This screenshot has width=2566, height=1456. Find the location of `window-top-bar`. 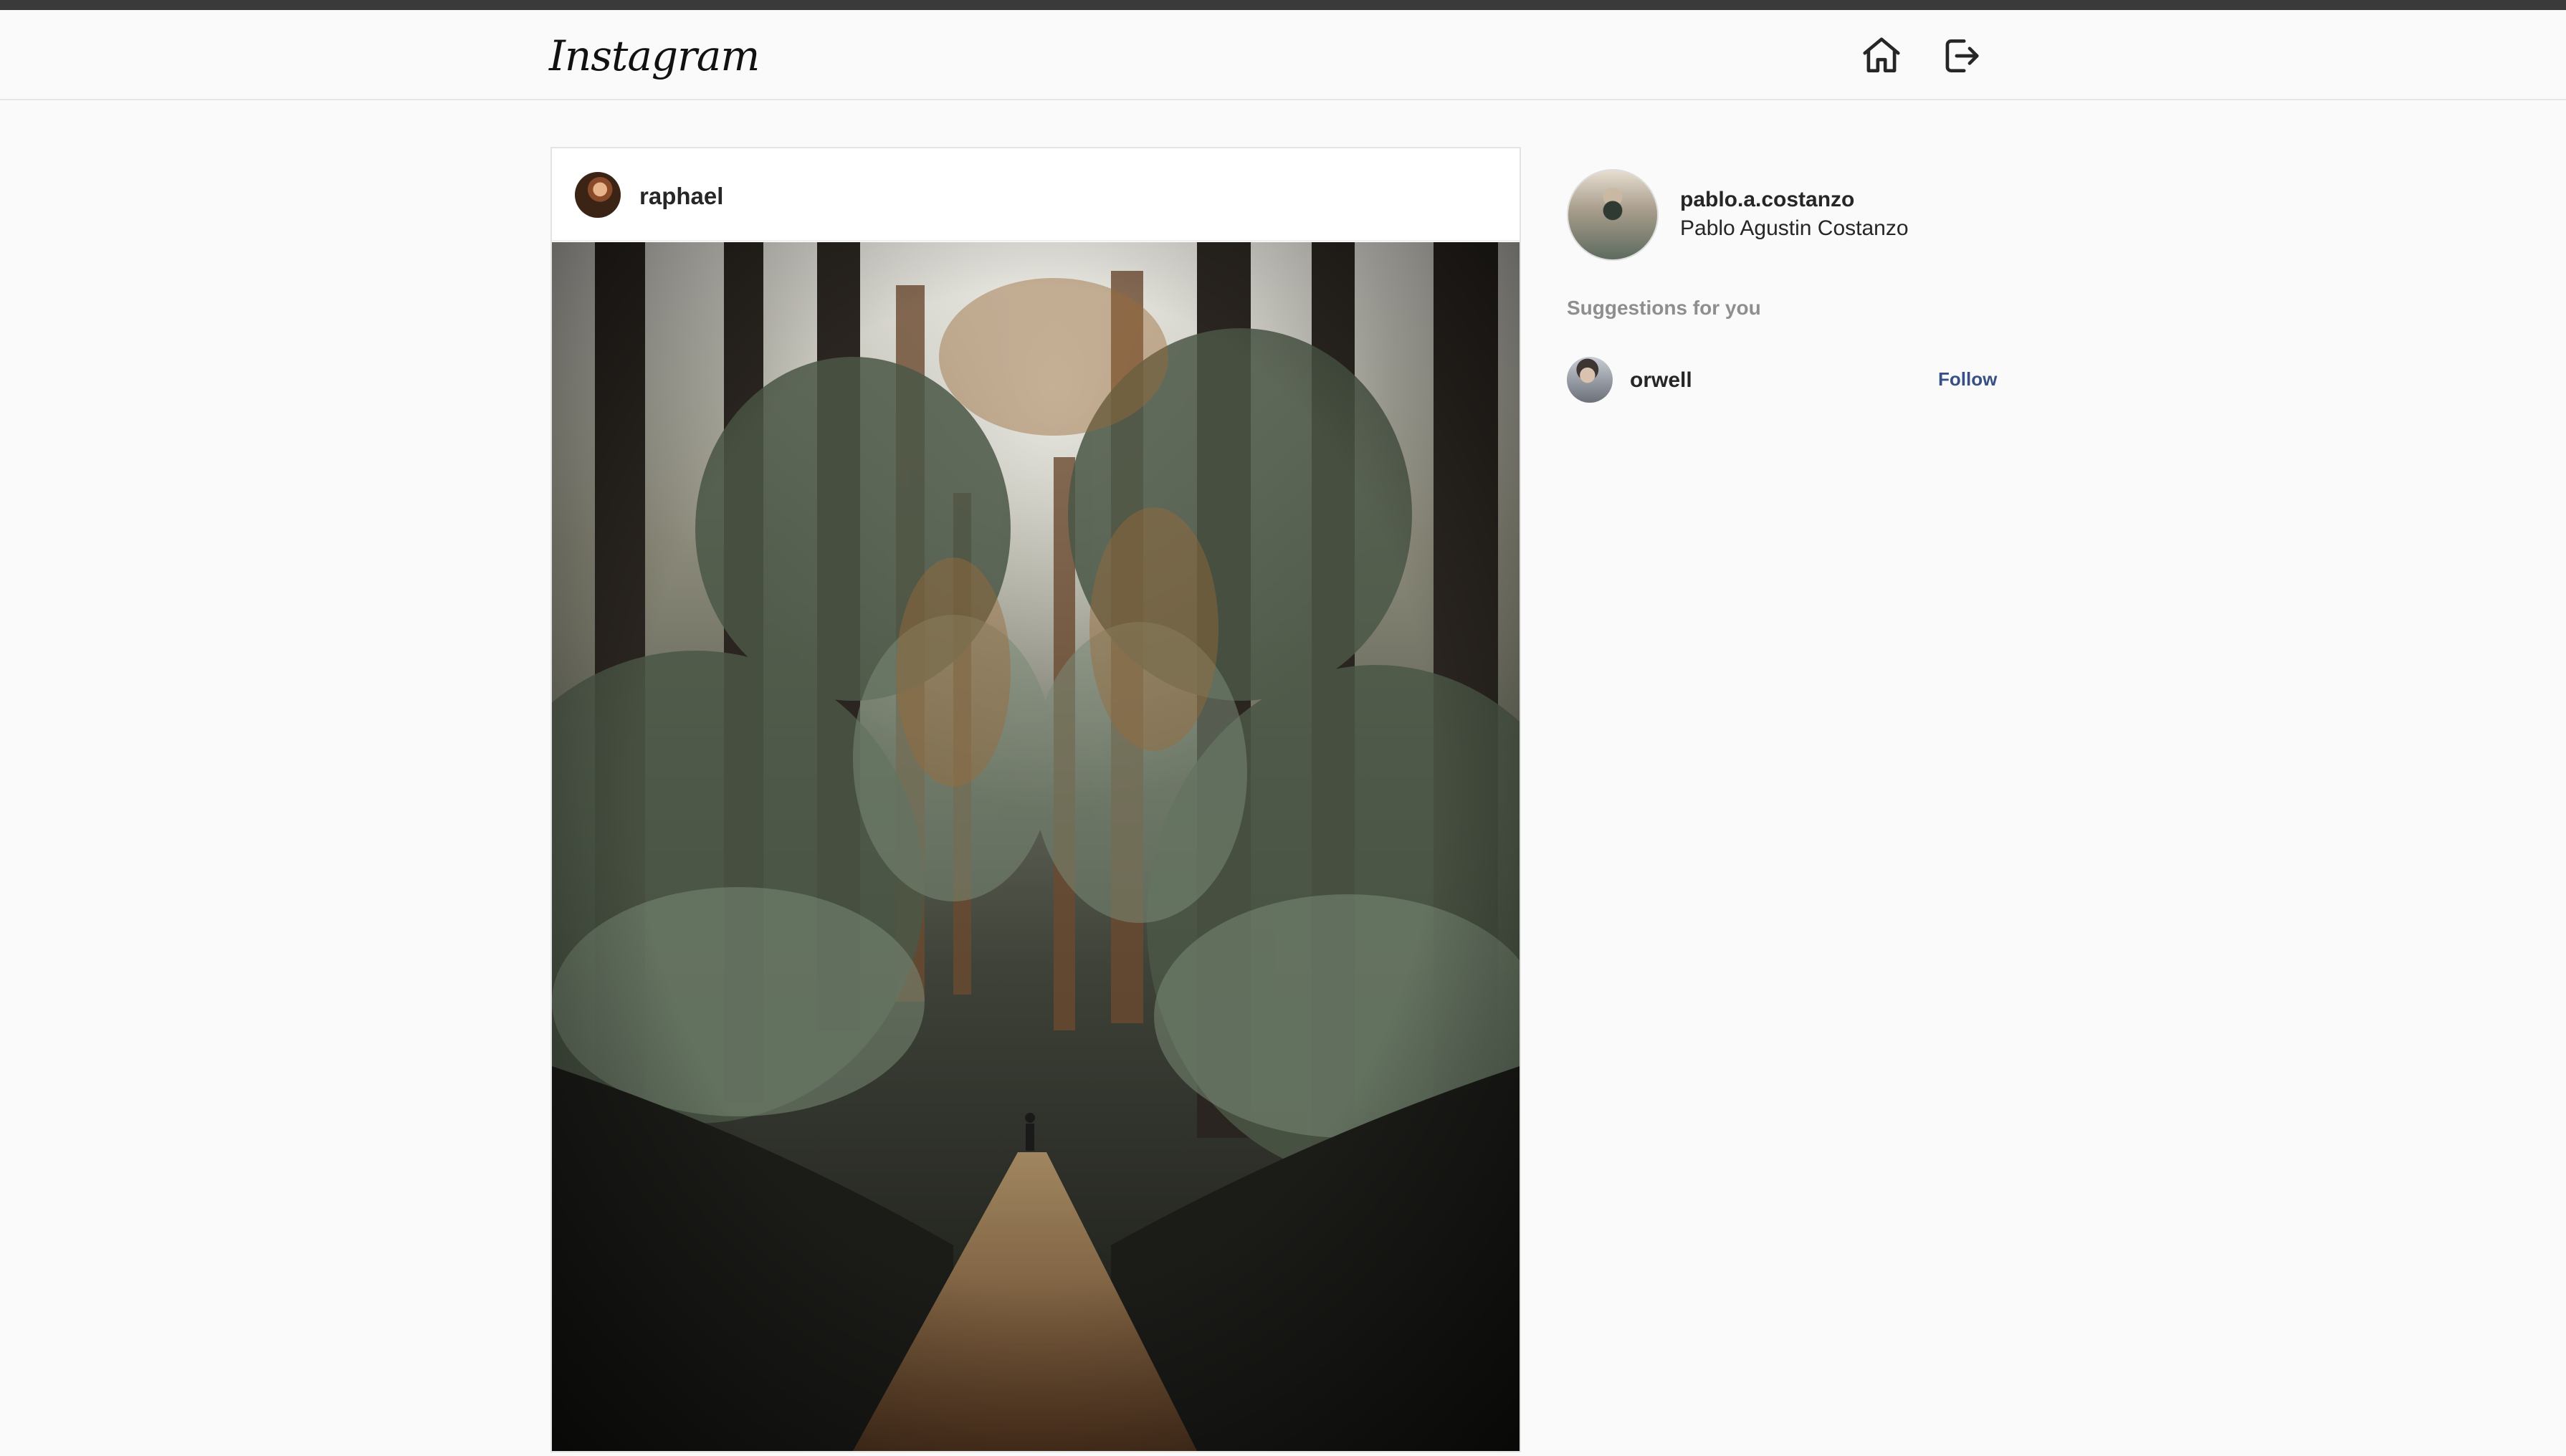

window-top-bar is located at coordinates (1283, 5).